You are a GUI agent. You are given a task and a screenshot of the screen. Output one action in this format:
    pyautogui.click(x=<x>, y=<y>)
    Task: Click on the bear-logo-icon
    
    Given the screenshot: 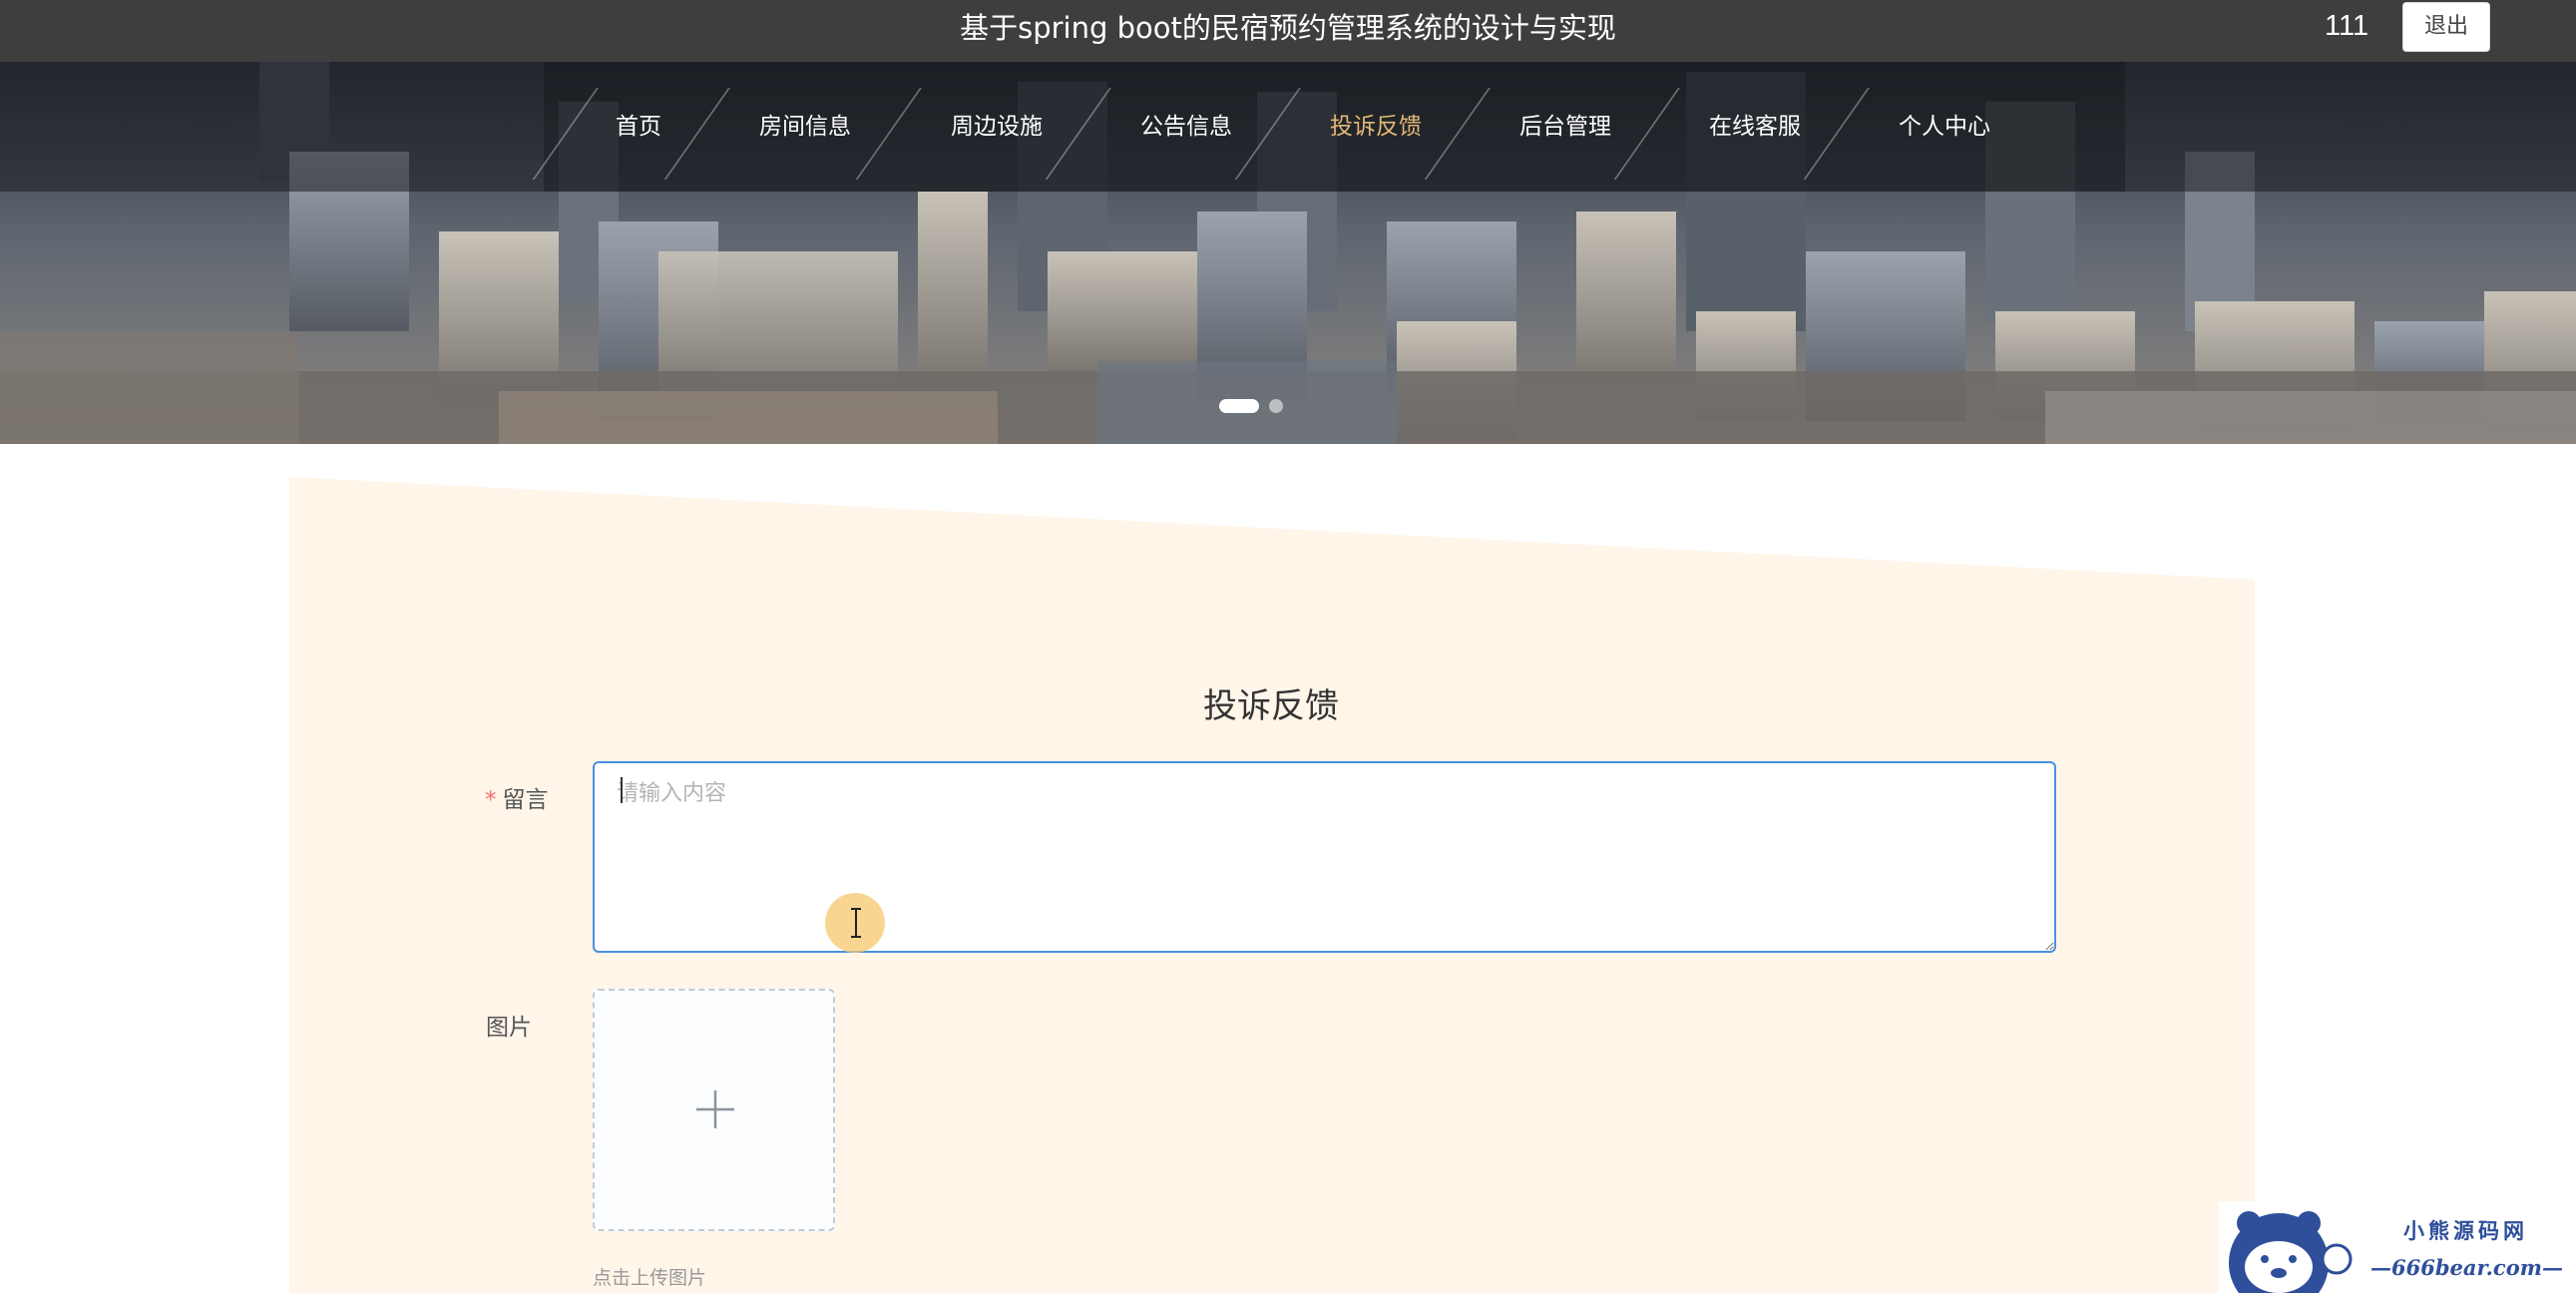 What is the action you would take?
    pyautogui.click(x=2291, y=1252)
    